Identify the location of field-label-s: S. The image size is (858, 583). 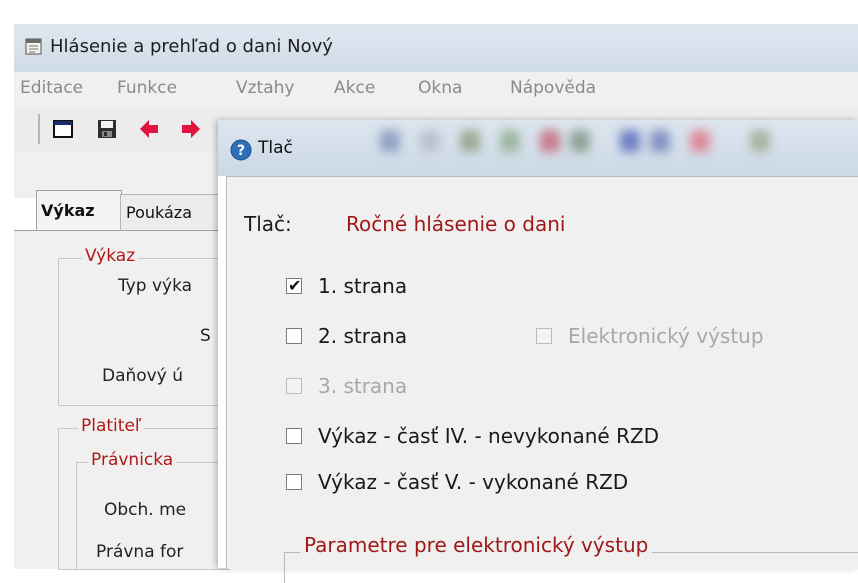
(205, 336).